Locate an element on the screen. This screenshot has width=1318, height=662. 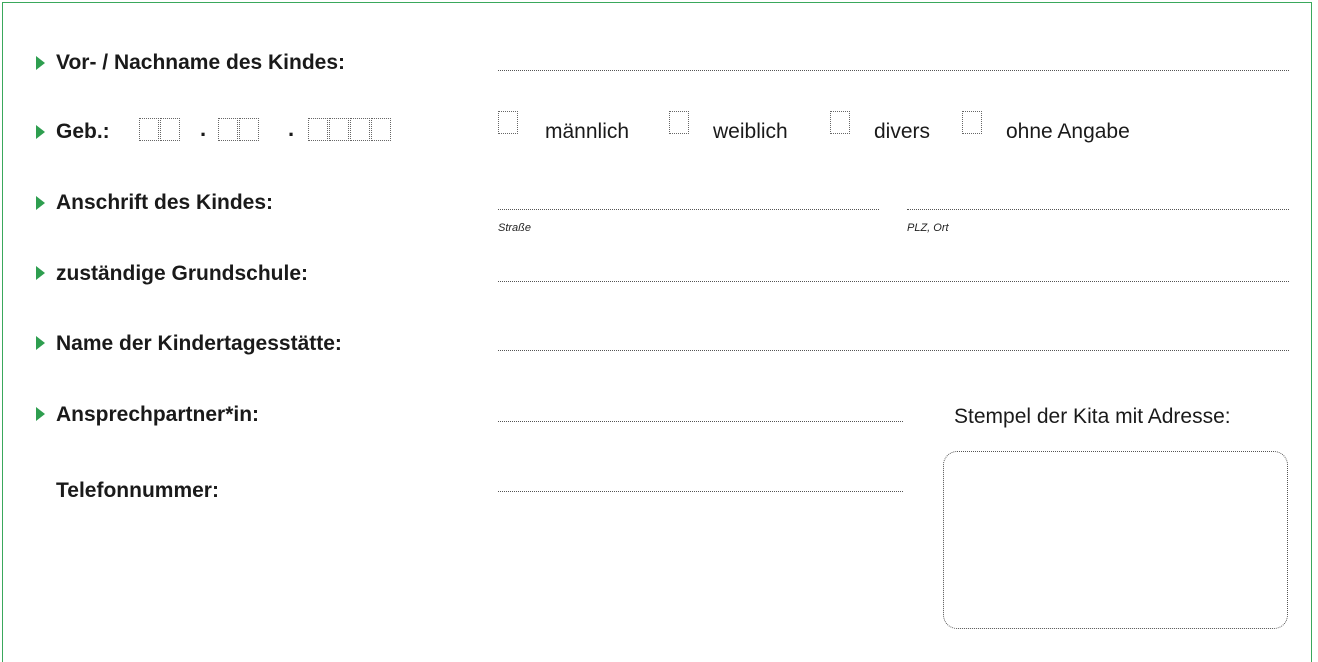
gender-checkbox-none is located at coordinates (972, 122).